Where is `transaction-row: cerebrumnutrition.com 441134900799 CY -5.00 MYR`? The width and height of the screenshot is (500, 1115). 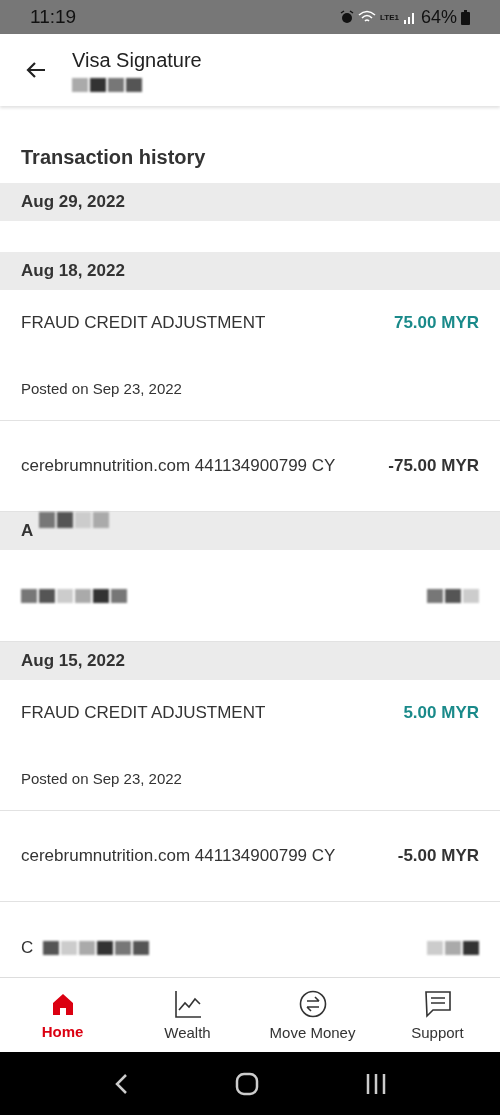
transaction-row: cerebrumnutrition.com 441134900799 CY -5.00 MYR is located at coordinates (250, 856).